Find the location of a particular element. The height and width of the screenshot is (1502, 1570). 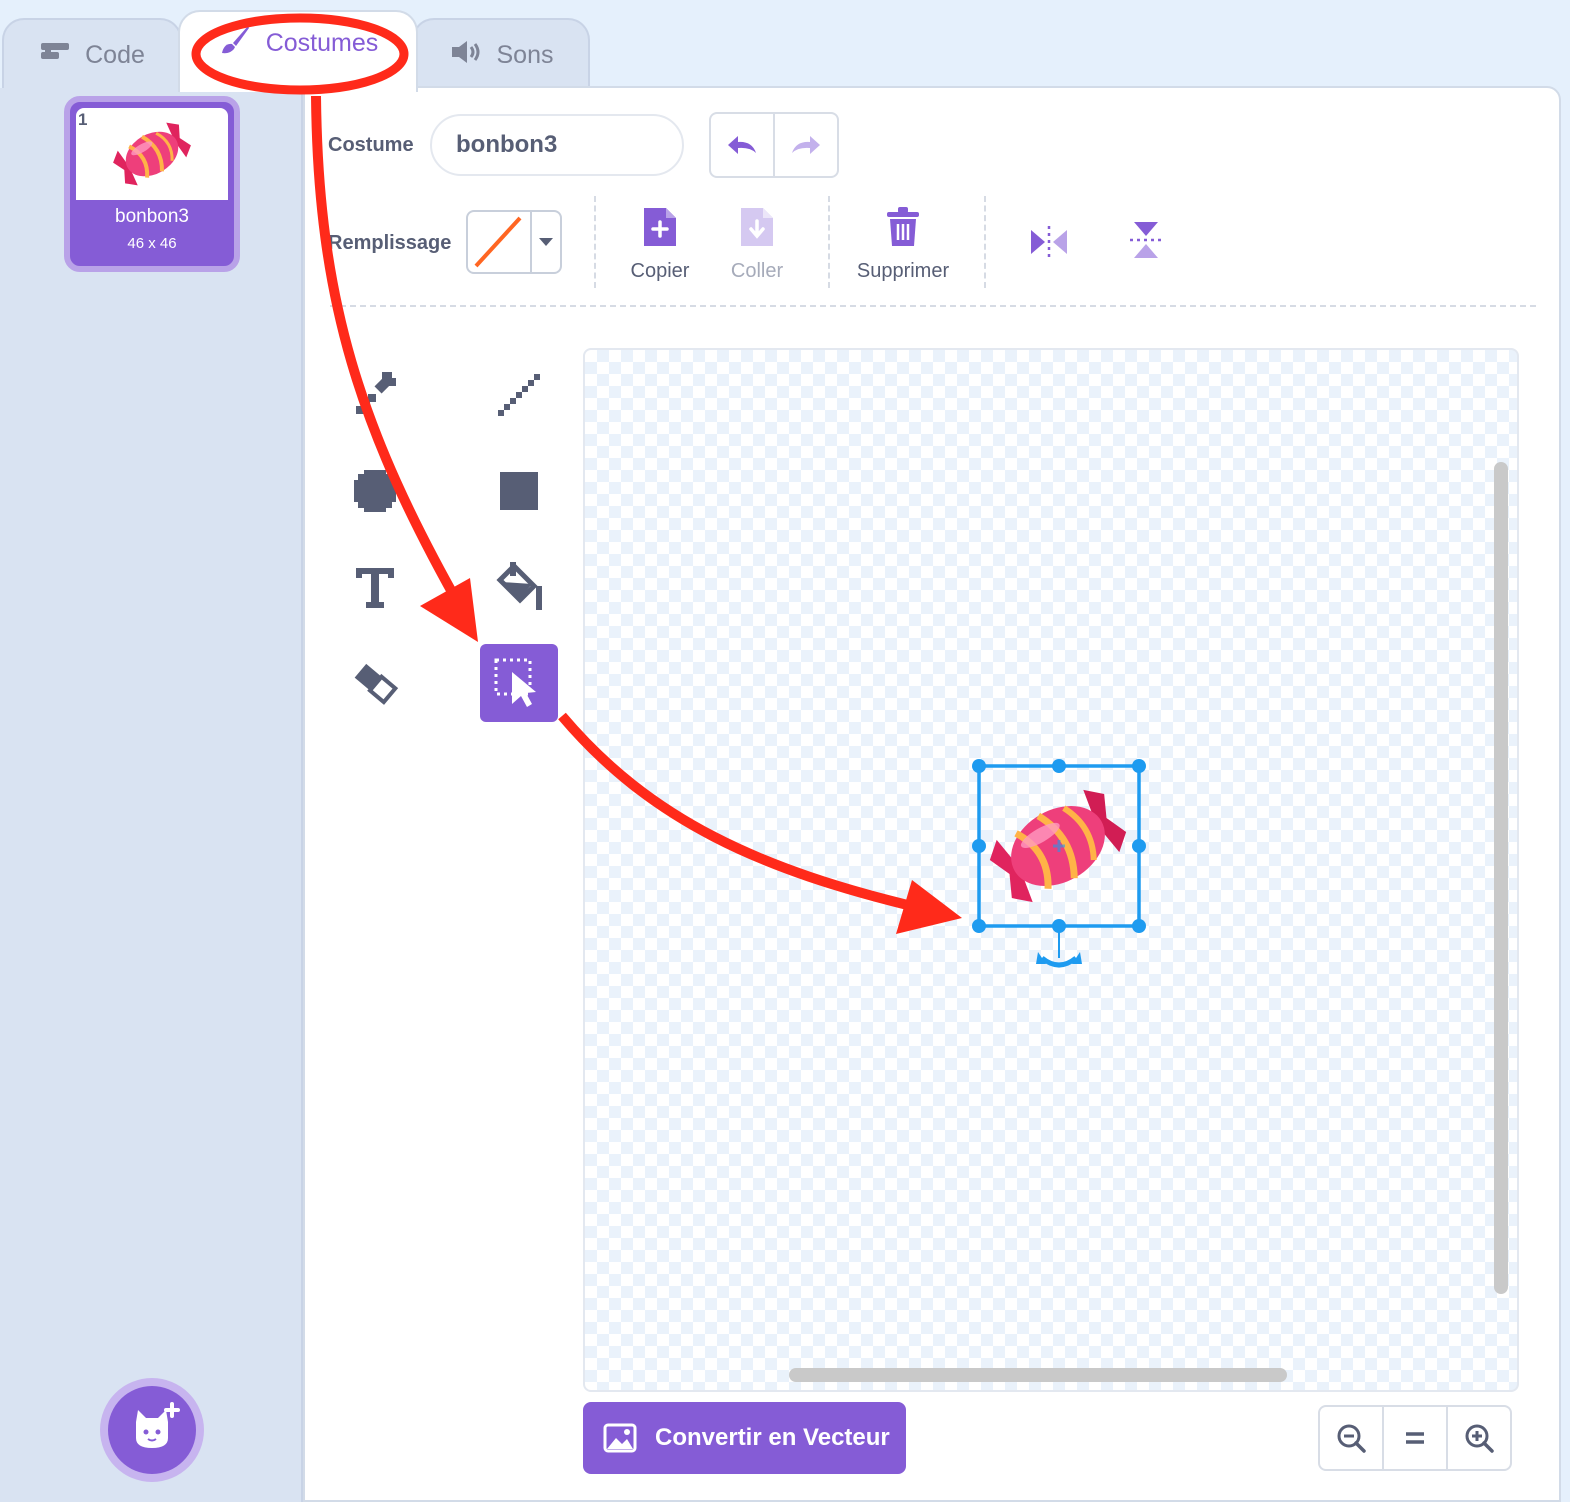

brush-tool is located at coordinates (375, 395).